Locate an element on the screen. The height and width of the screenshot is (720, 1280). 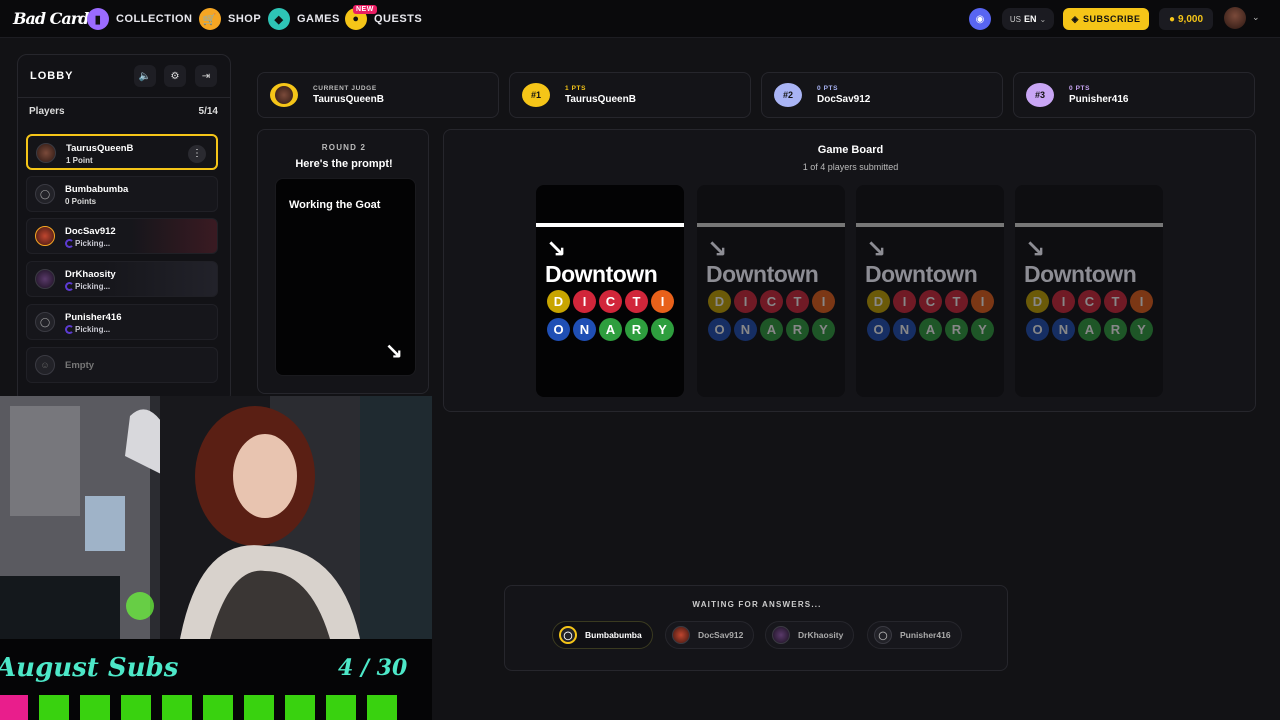
subscribe-label: SUBSCRIBE is located at coordinates (1111, 19).